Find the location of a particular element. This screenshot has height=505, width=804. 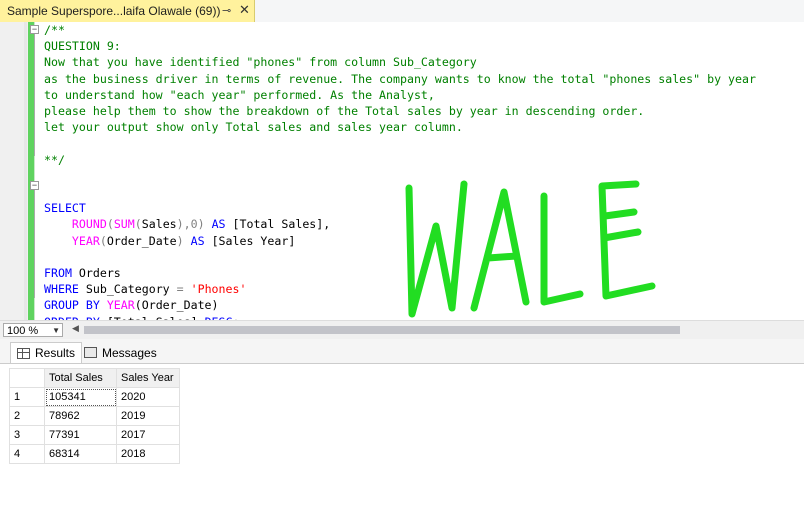

table-row: 3 77391 2017 is located at coordinates (94, 435).